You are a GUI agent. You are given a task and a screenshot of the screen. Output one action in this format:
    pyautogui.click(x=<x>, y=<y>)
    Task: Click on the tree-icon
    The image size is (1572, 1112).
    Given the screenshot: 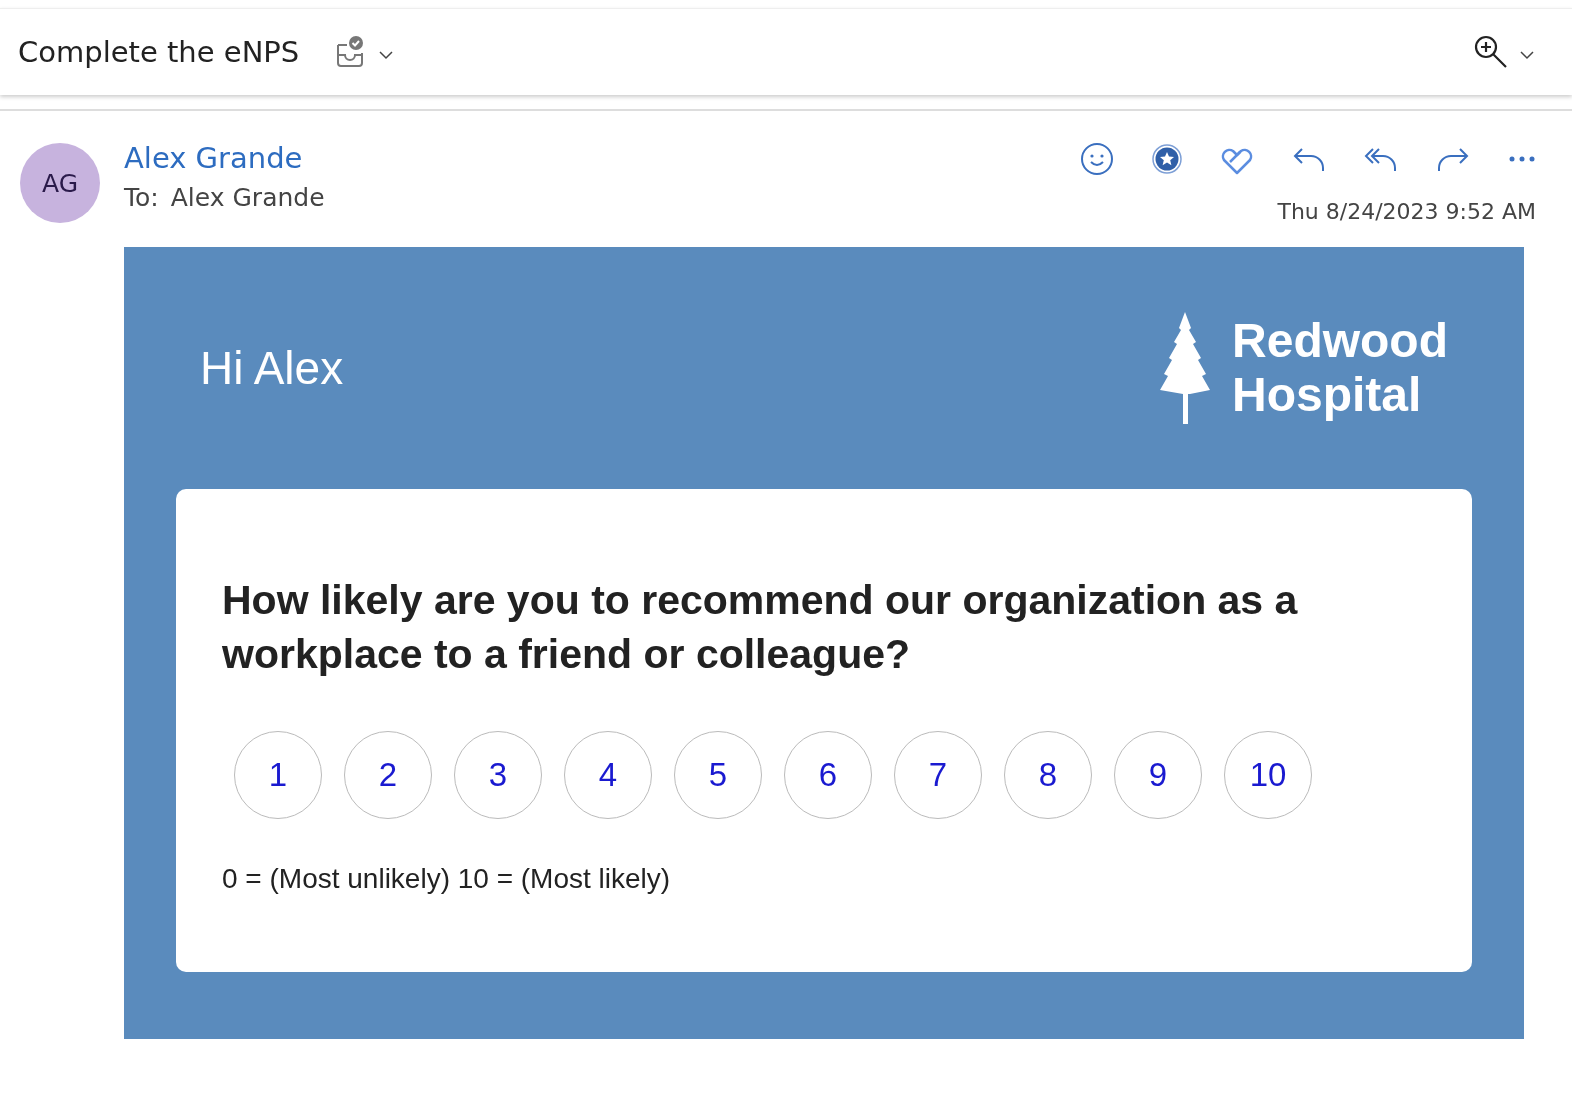 What is the action you would take?
    pyautogui.click(x=1185, y=368)
    